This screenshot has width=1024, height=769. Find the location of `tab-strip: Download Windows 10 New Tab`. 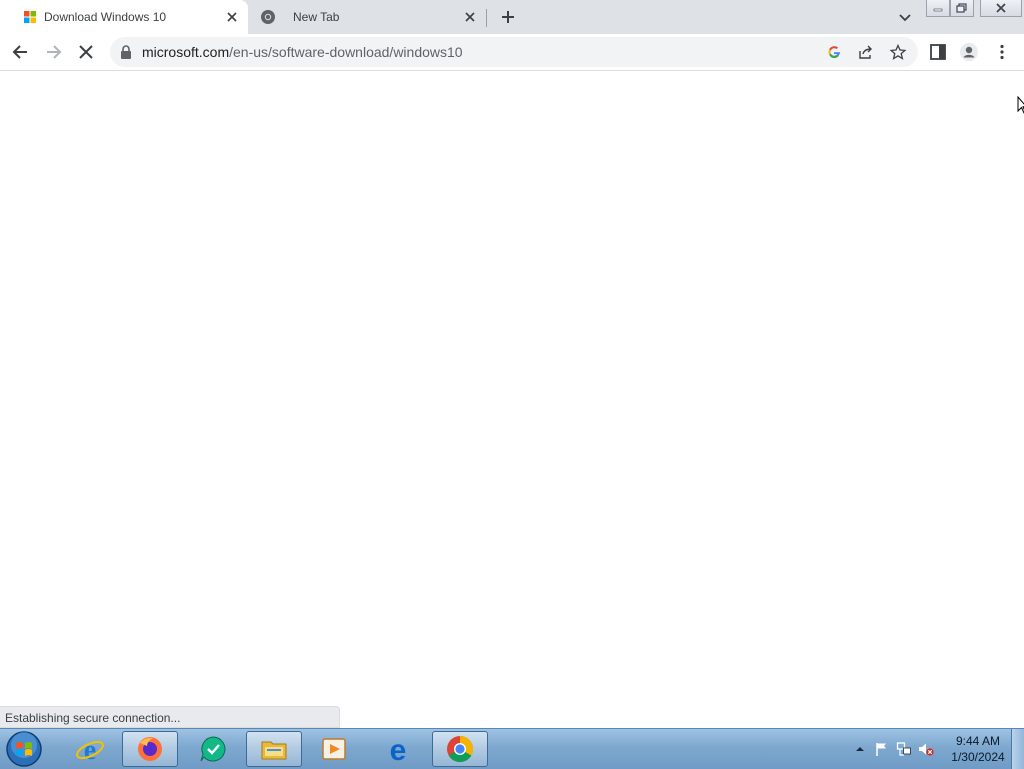

tab-strip: Download Windows 10 New Tab is located at coordinates (512, 17).